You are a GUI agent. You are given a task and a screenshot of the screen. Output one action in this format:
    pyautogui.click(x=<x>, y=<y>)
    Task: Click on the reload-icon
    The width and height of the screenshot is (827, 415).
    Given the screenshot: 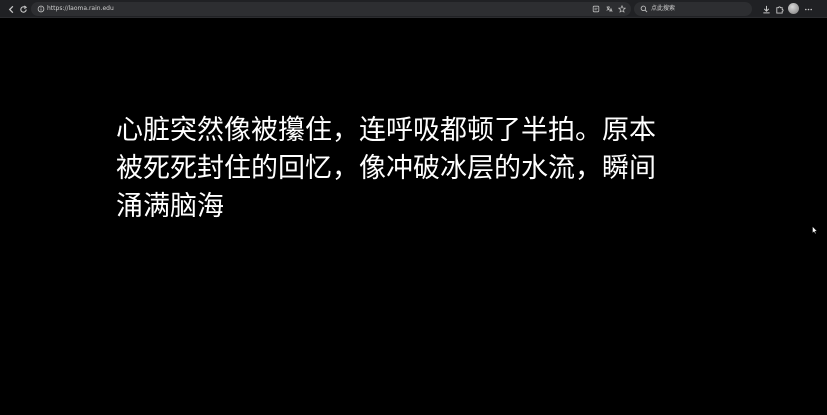 What is the action you would take?
    pyautogui.click(x=23, y=9)
    